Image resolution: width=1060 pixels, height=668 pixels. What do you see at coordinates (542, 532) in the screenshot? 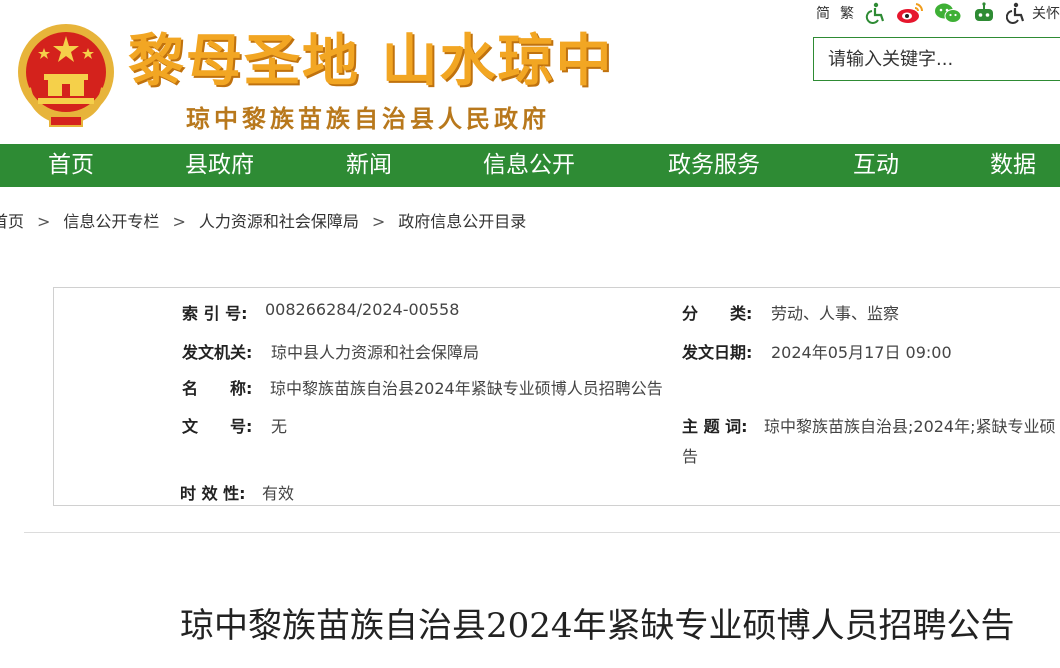
I see `content-divider` at bounding box center [542, 532].